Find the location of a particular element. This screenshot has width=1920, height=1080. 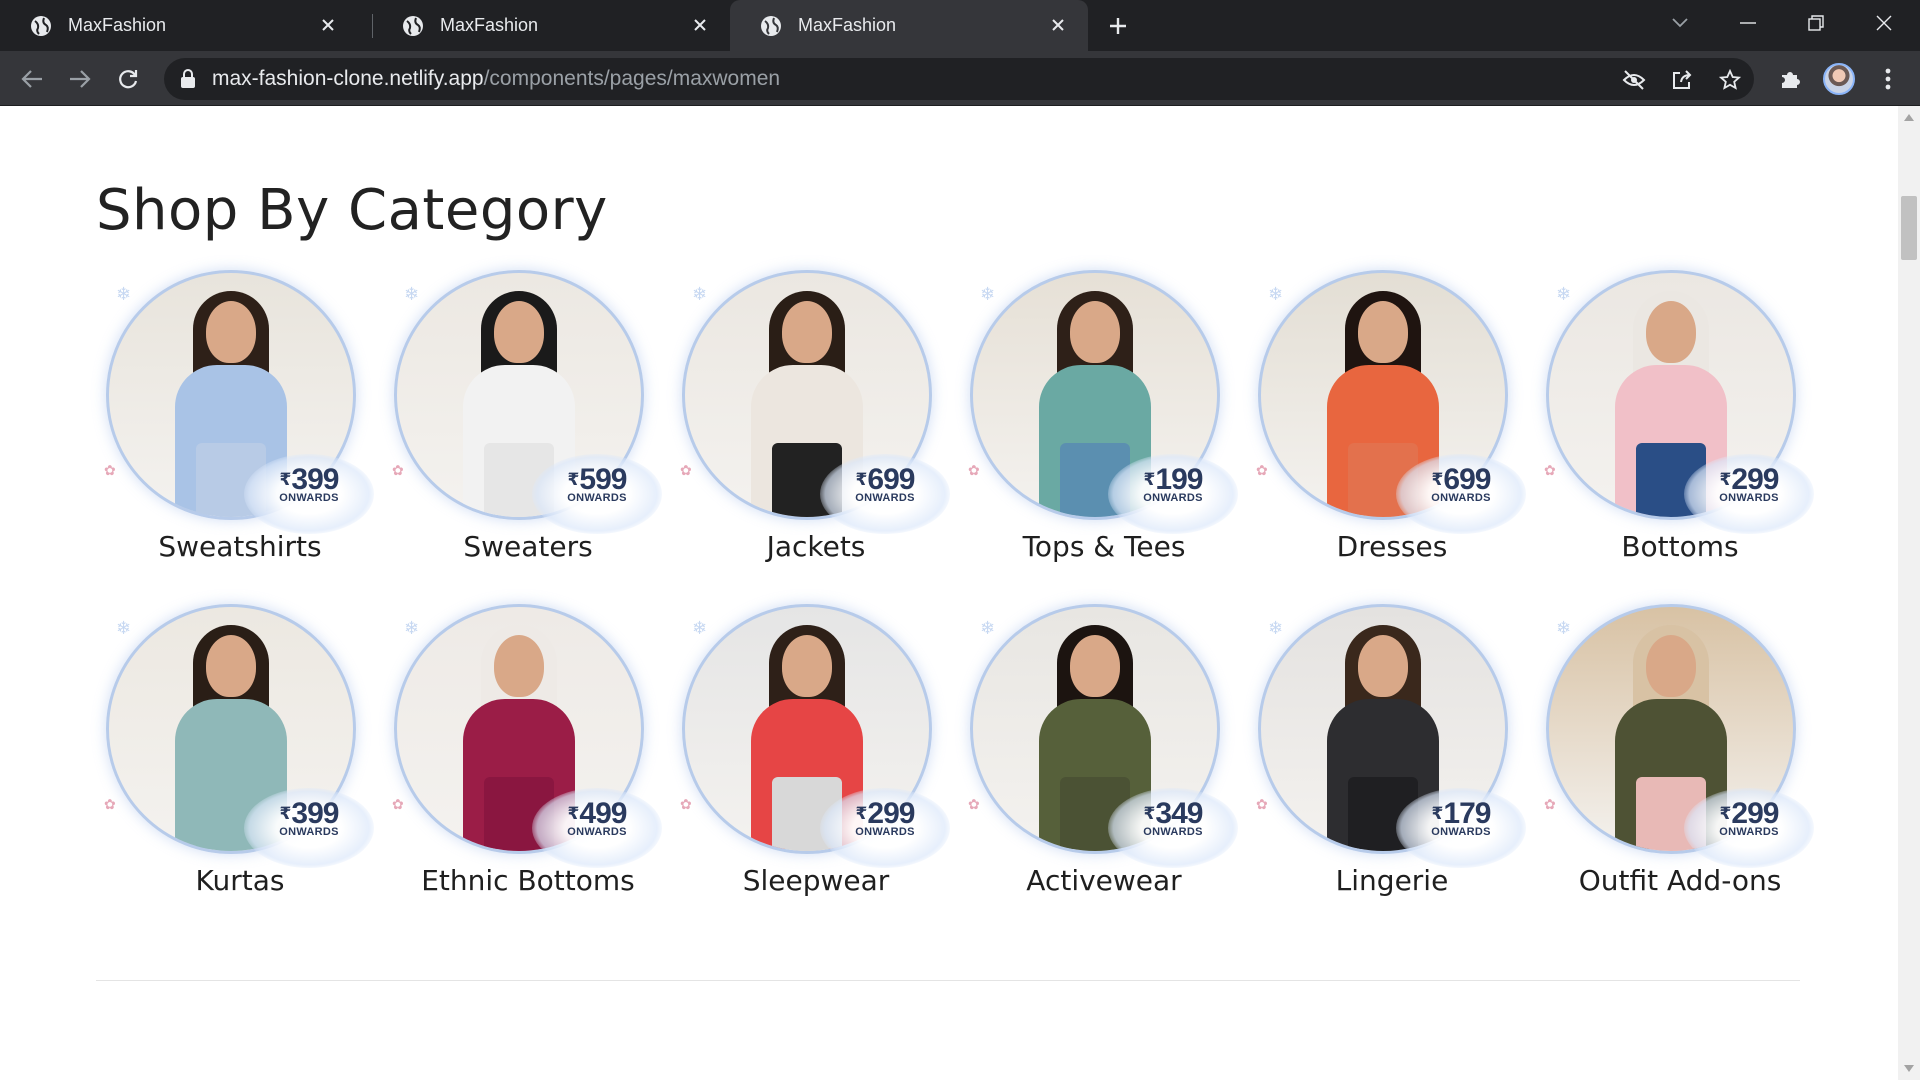

url-path: /components/pages/maxwomen is located at coordinates (632, 78).